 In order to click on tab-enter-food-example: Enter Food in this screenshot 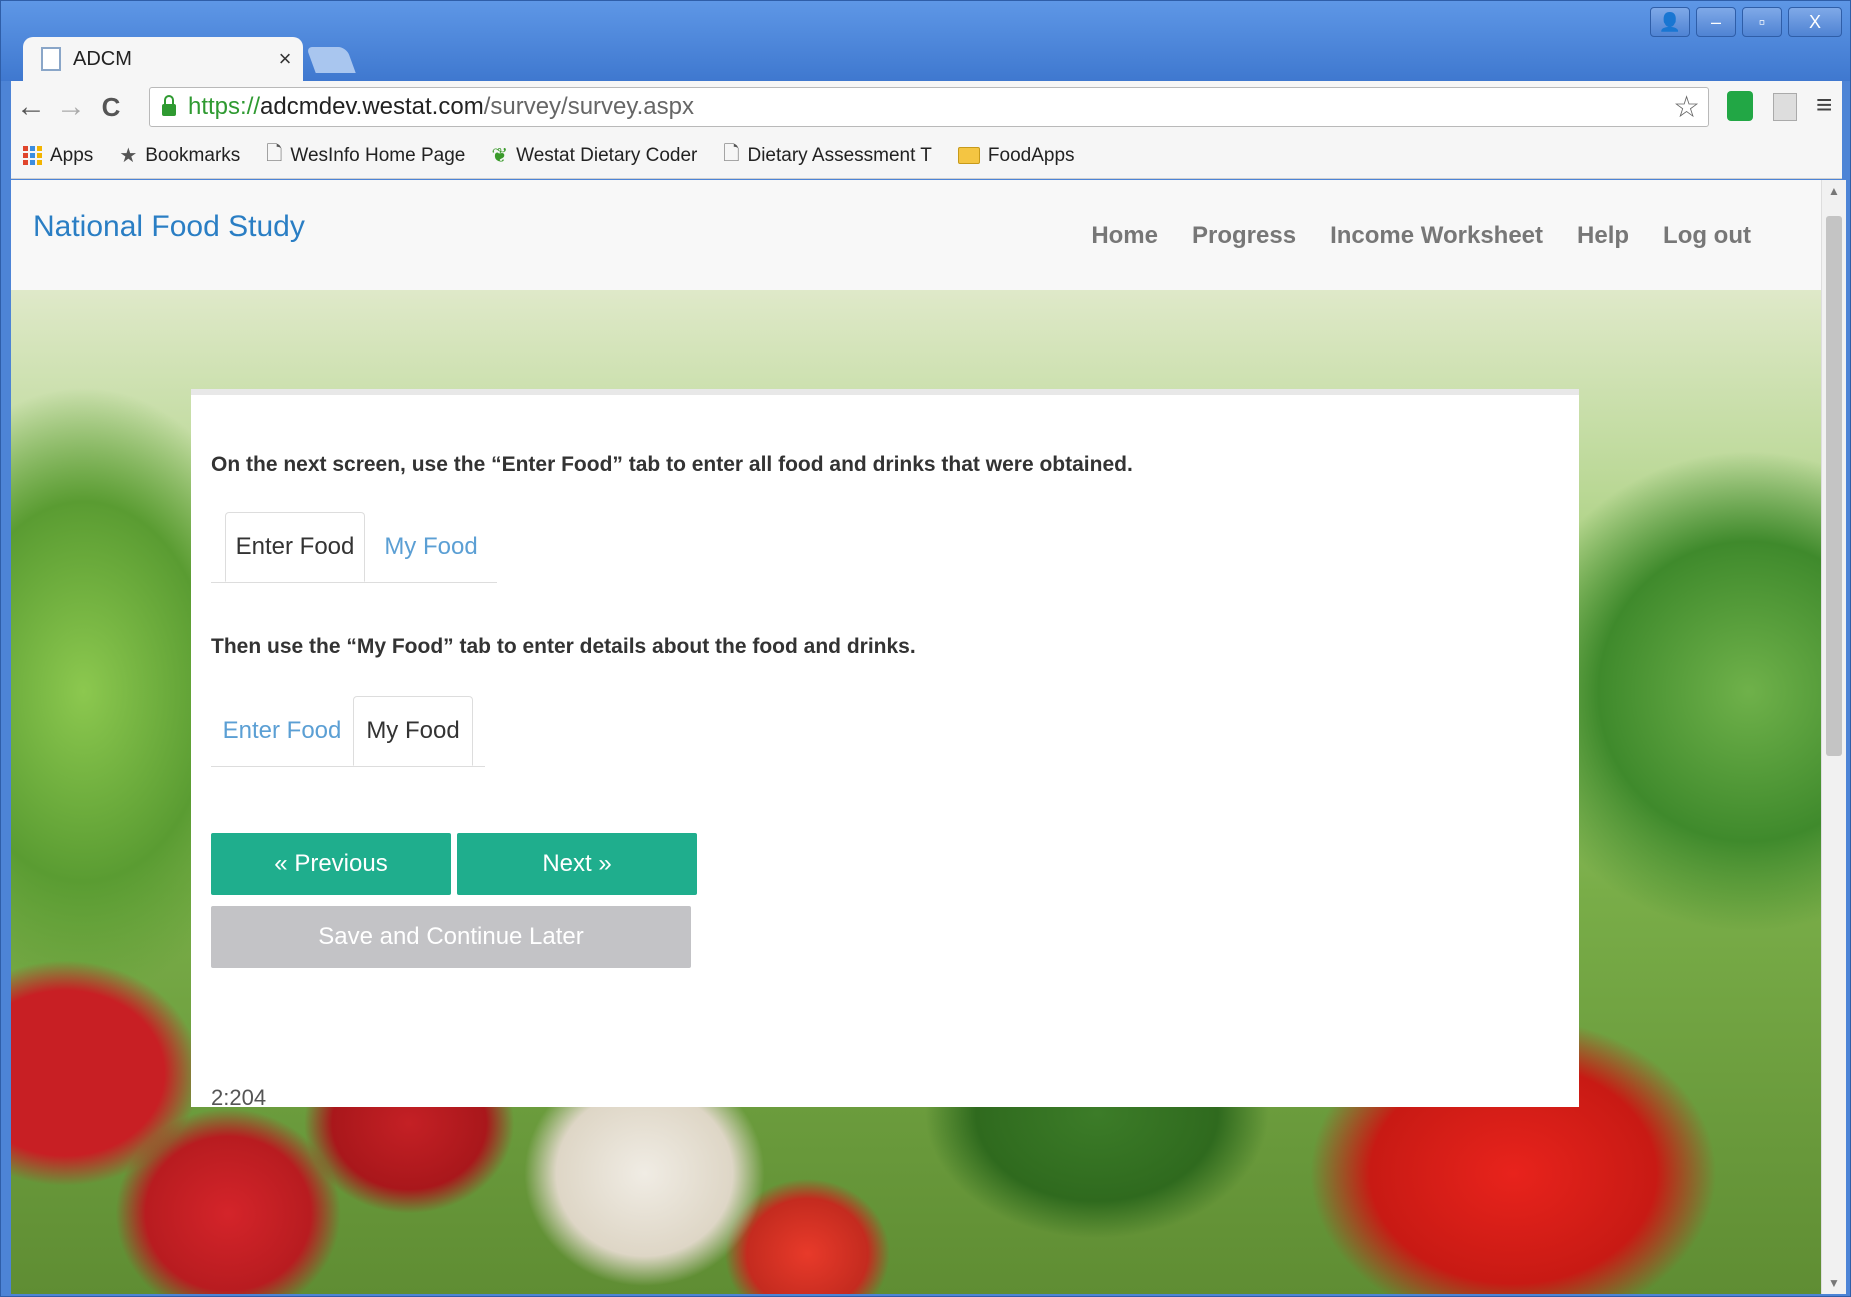, I will do `click(295, 547)`.